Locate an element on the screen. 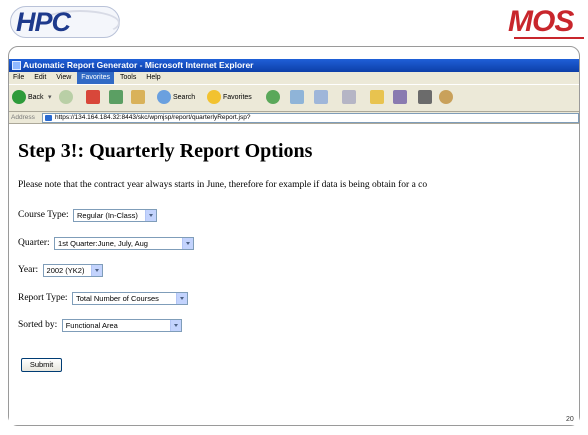  course-type-row: Course Type: Regular (In-Class) is located at coordinates (87, 215).